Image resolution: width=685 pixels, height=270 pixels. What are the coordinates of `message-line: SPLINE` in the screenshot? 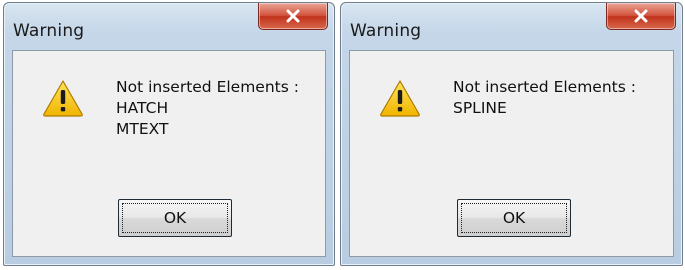 It's located at (480, 108).